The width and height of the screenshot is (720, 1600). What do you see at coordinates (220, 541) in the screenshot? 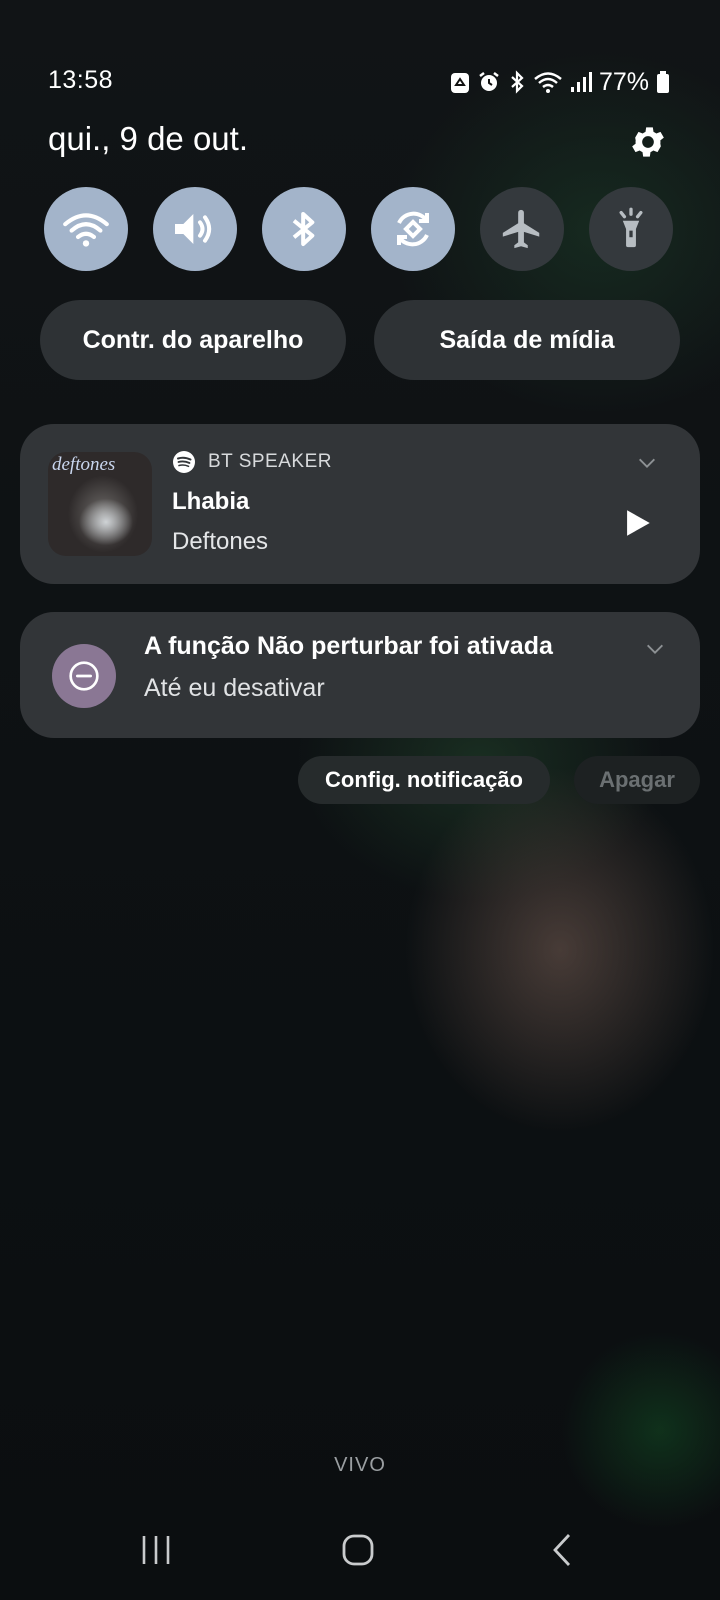
I see `track-artist: Deftones` at bounding box center [220, 541].